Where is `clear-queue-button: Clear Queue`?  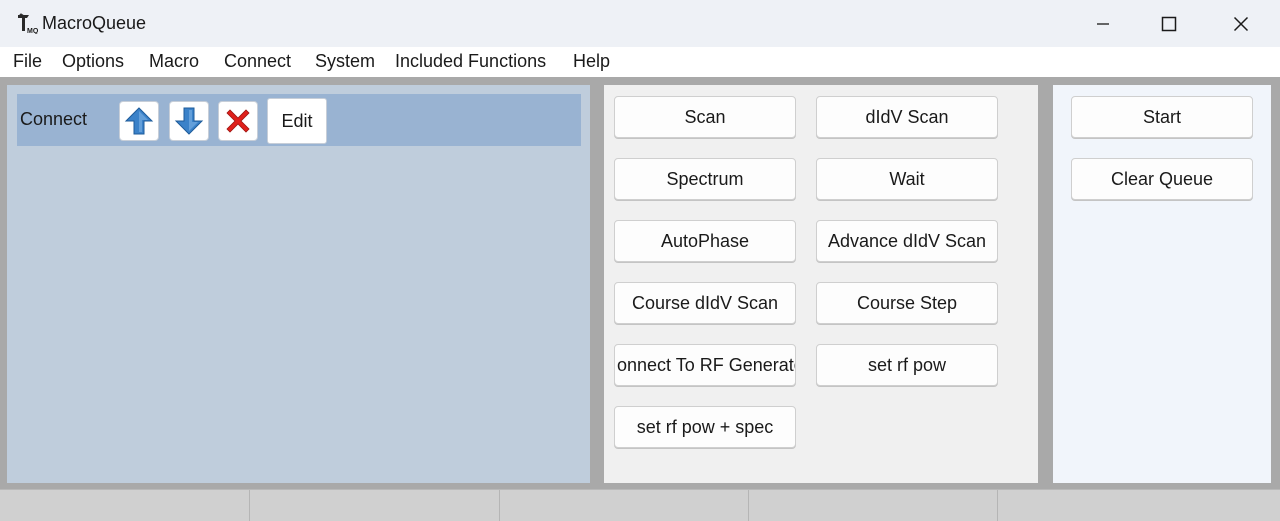 clear-queue-button: Clear Queue is located at coordinates (1162, 179).